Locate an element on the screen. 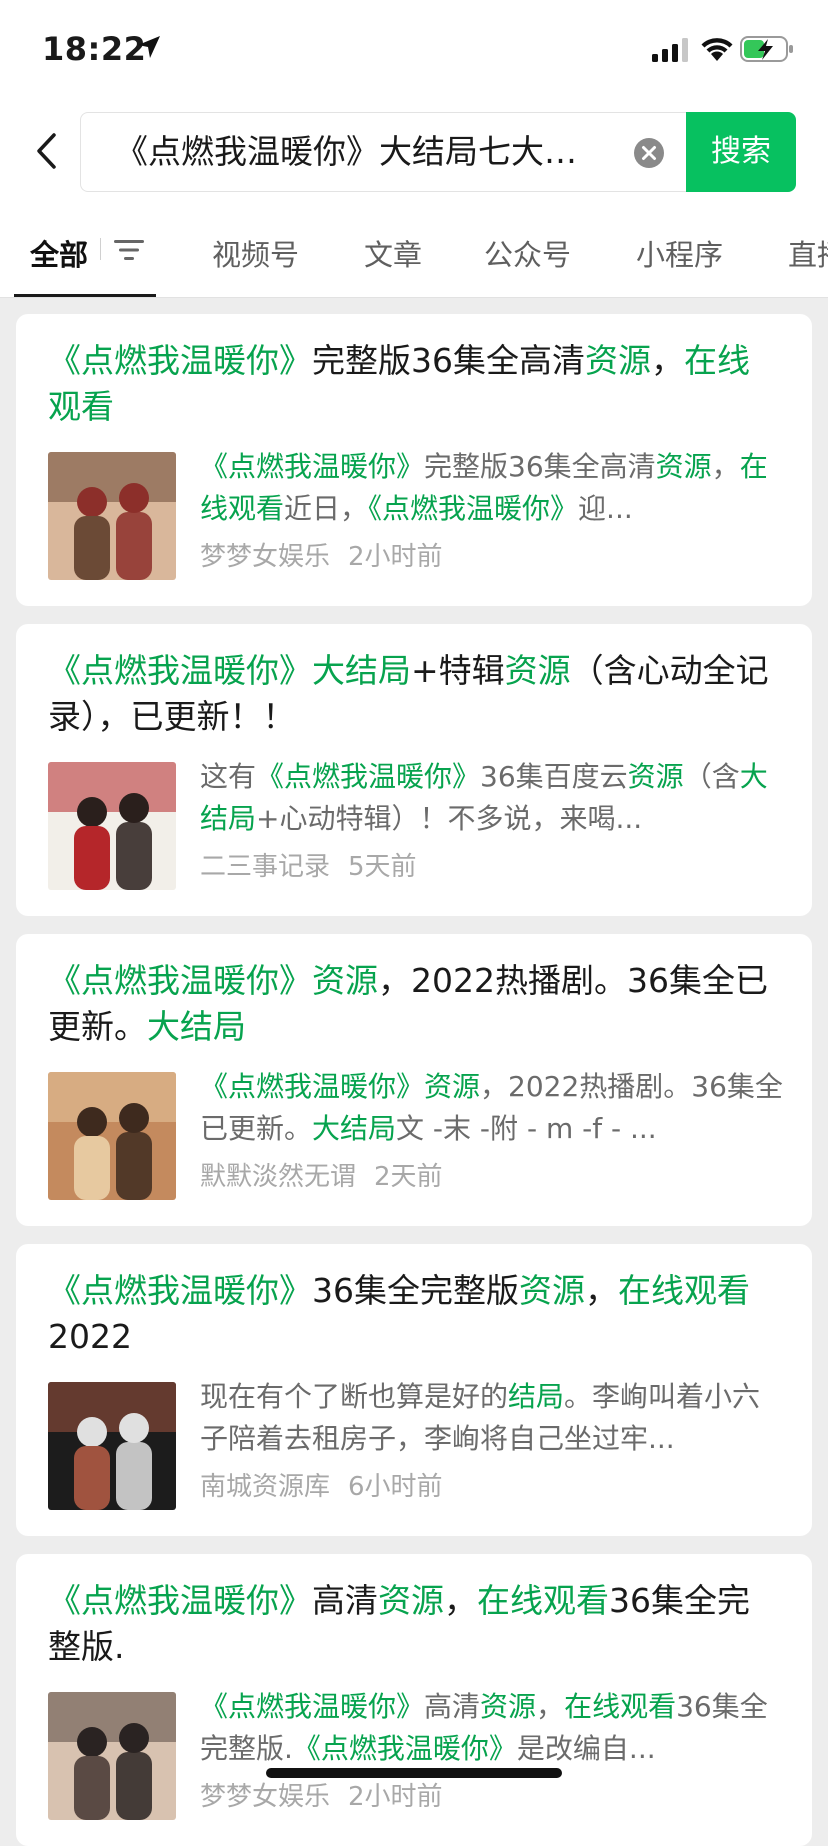  tab-live: 直播 is located at coordinates (808, 253).